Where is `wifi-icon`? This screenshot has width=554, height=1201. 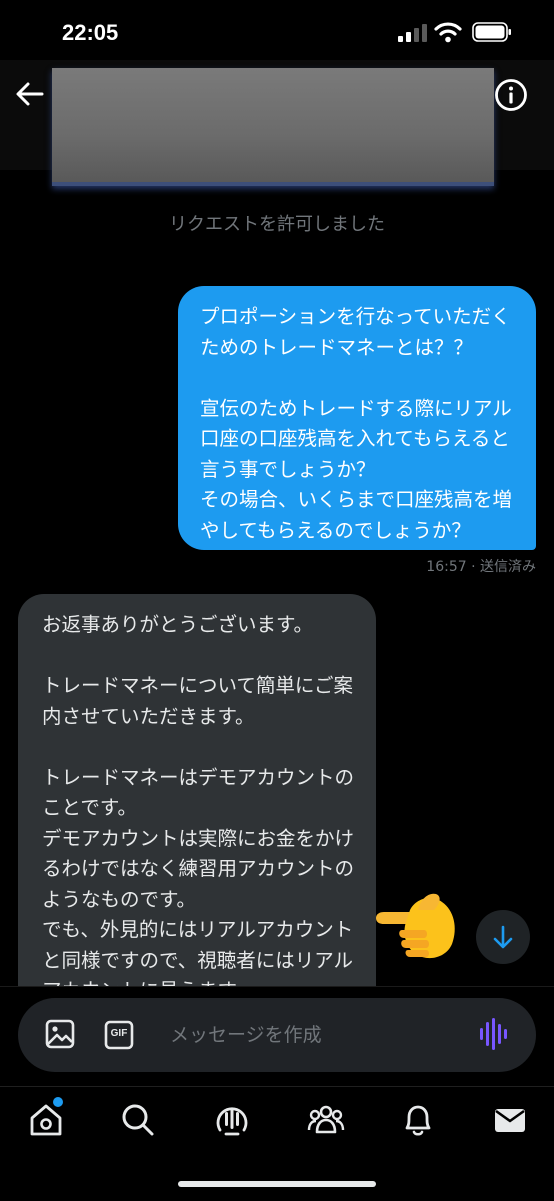
wifi-icon is located at coordinates (448, 32).